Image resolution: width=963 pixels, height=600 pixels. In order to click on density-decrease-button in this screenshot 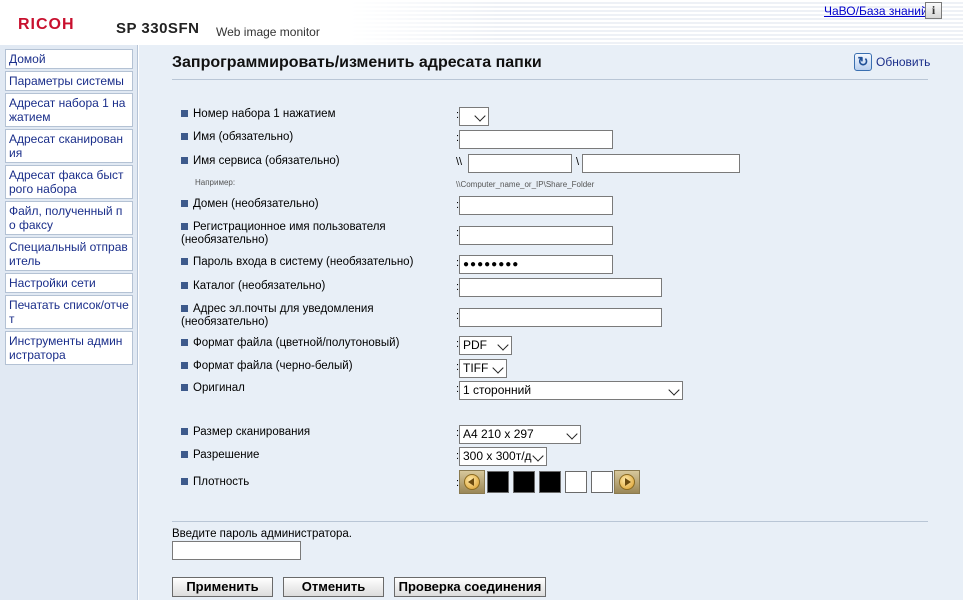, I will do `click(472, 482)`.